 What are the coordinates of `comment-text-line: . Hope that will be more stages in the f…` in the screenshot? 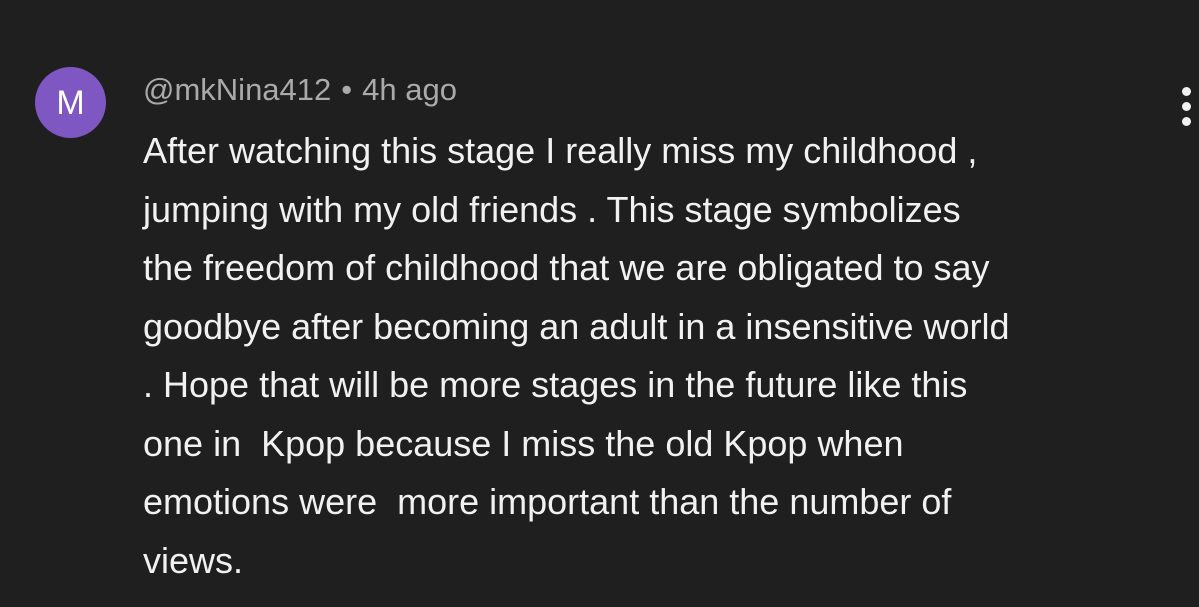 It's located at (555, 384).